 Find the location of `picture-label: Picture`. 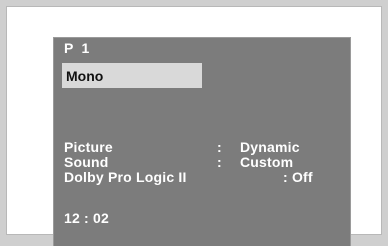

picture-label: Picture is located at coordinates (88, 147).